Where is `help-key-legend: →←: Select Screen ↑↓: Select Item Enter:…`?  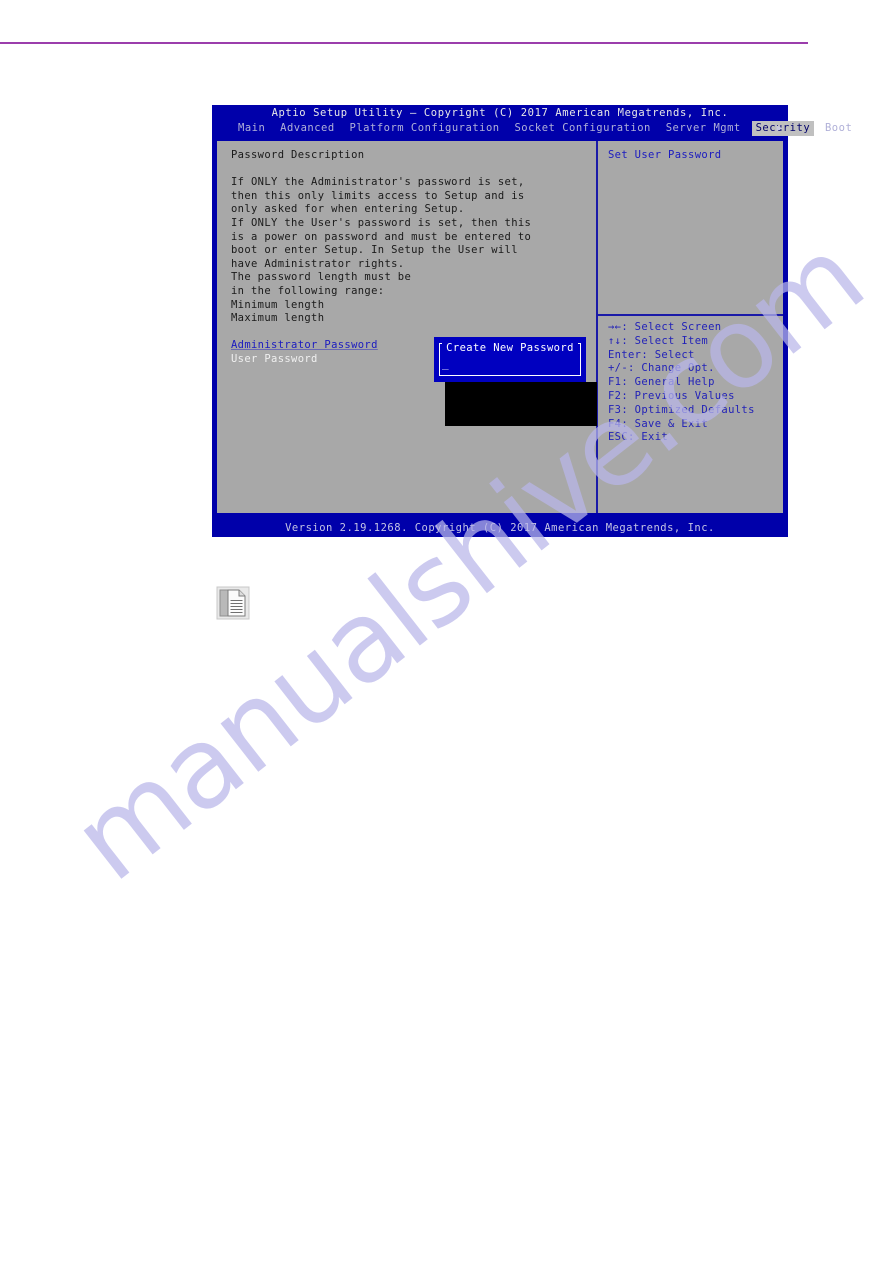 help-key-legend: →←: Select Screen ↑↓: Select Item Enter:… is located at coordinates (693, 383).